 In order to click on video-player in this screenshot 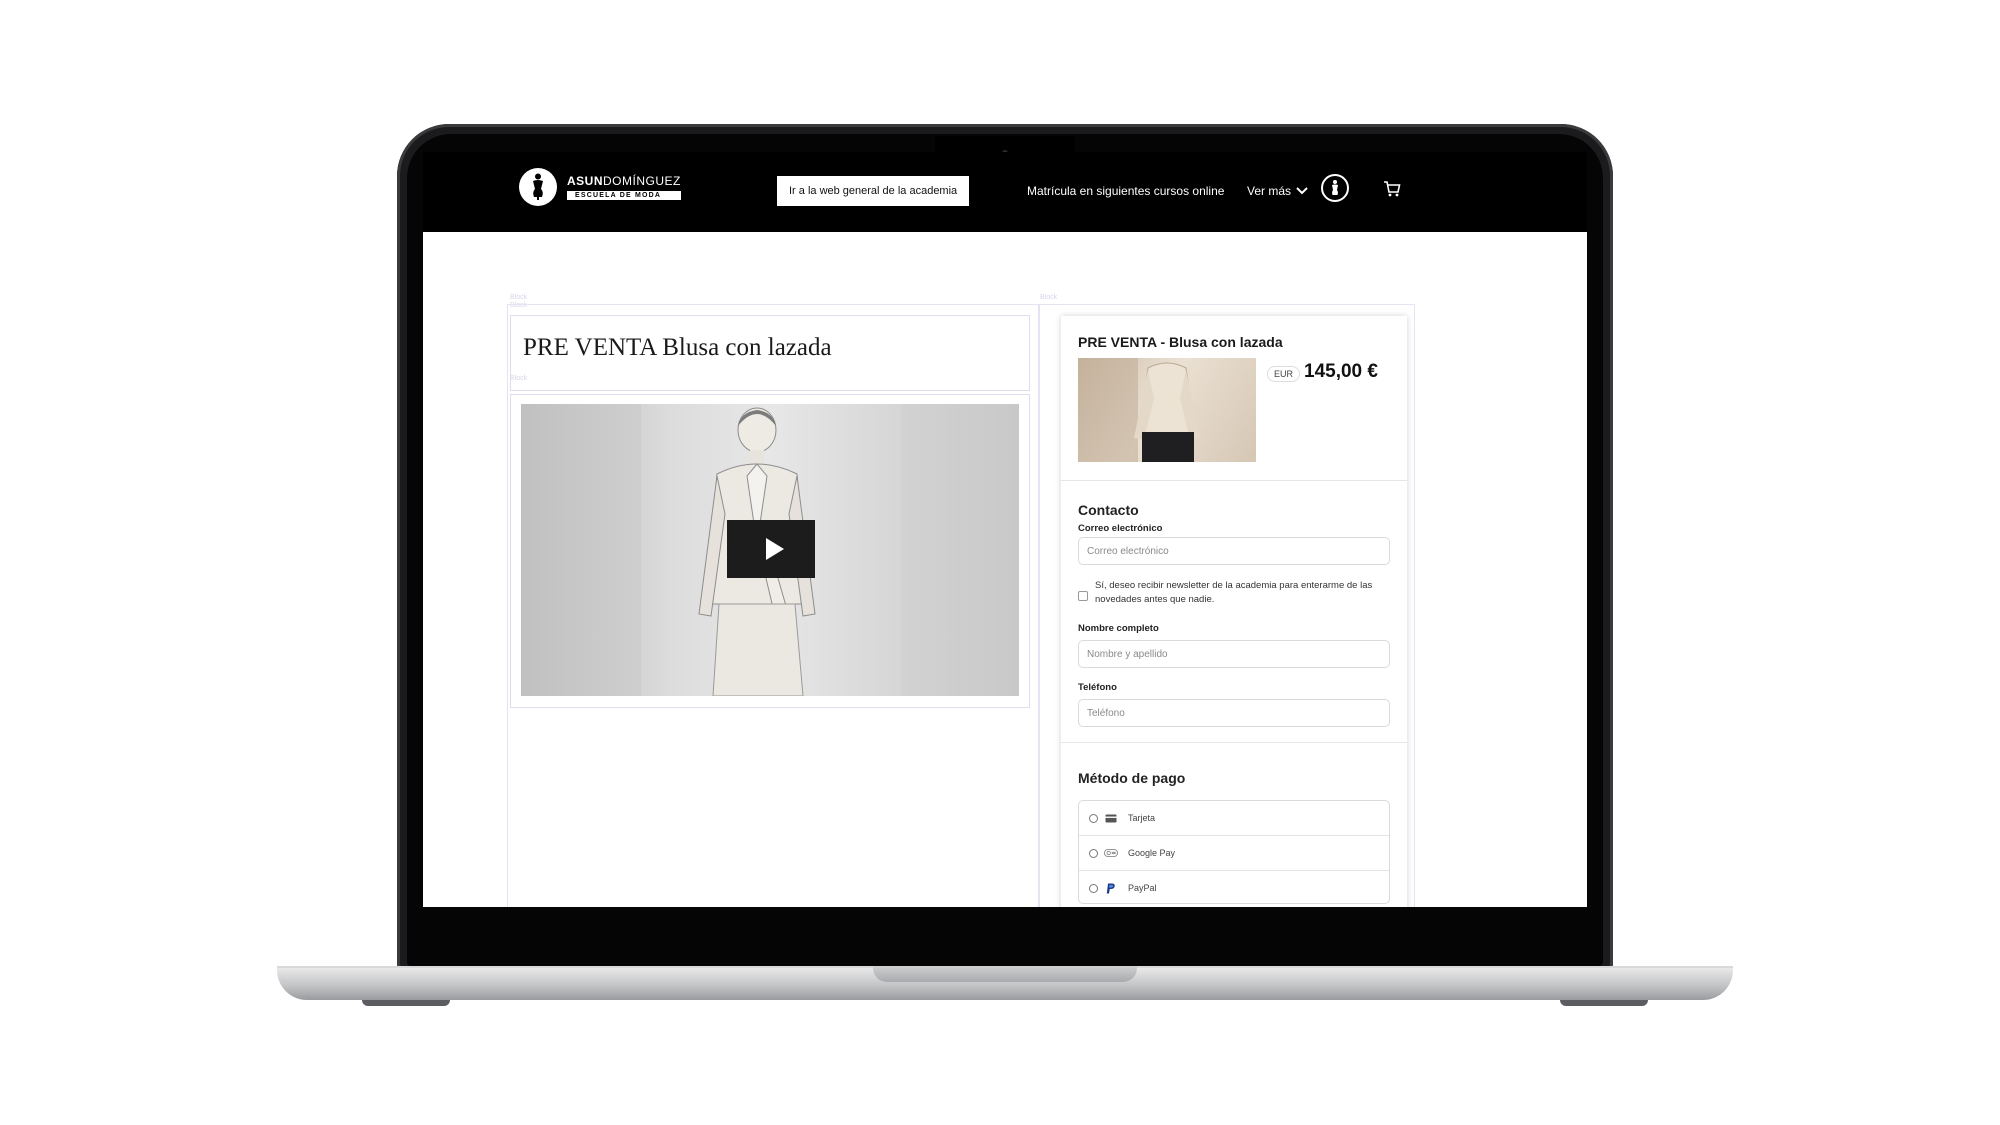, I will do `click(770, 550)`.